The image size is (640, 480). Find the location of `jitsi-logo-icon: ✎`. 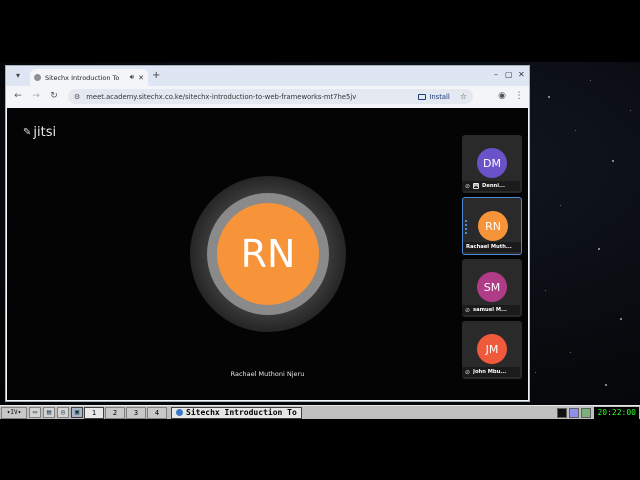

jitsi-logo-icon: ✎ is located at coordinates (27, 132).